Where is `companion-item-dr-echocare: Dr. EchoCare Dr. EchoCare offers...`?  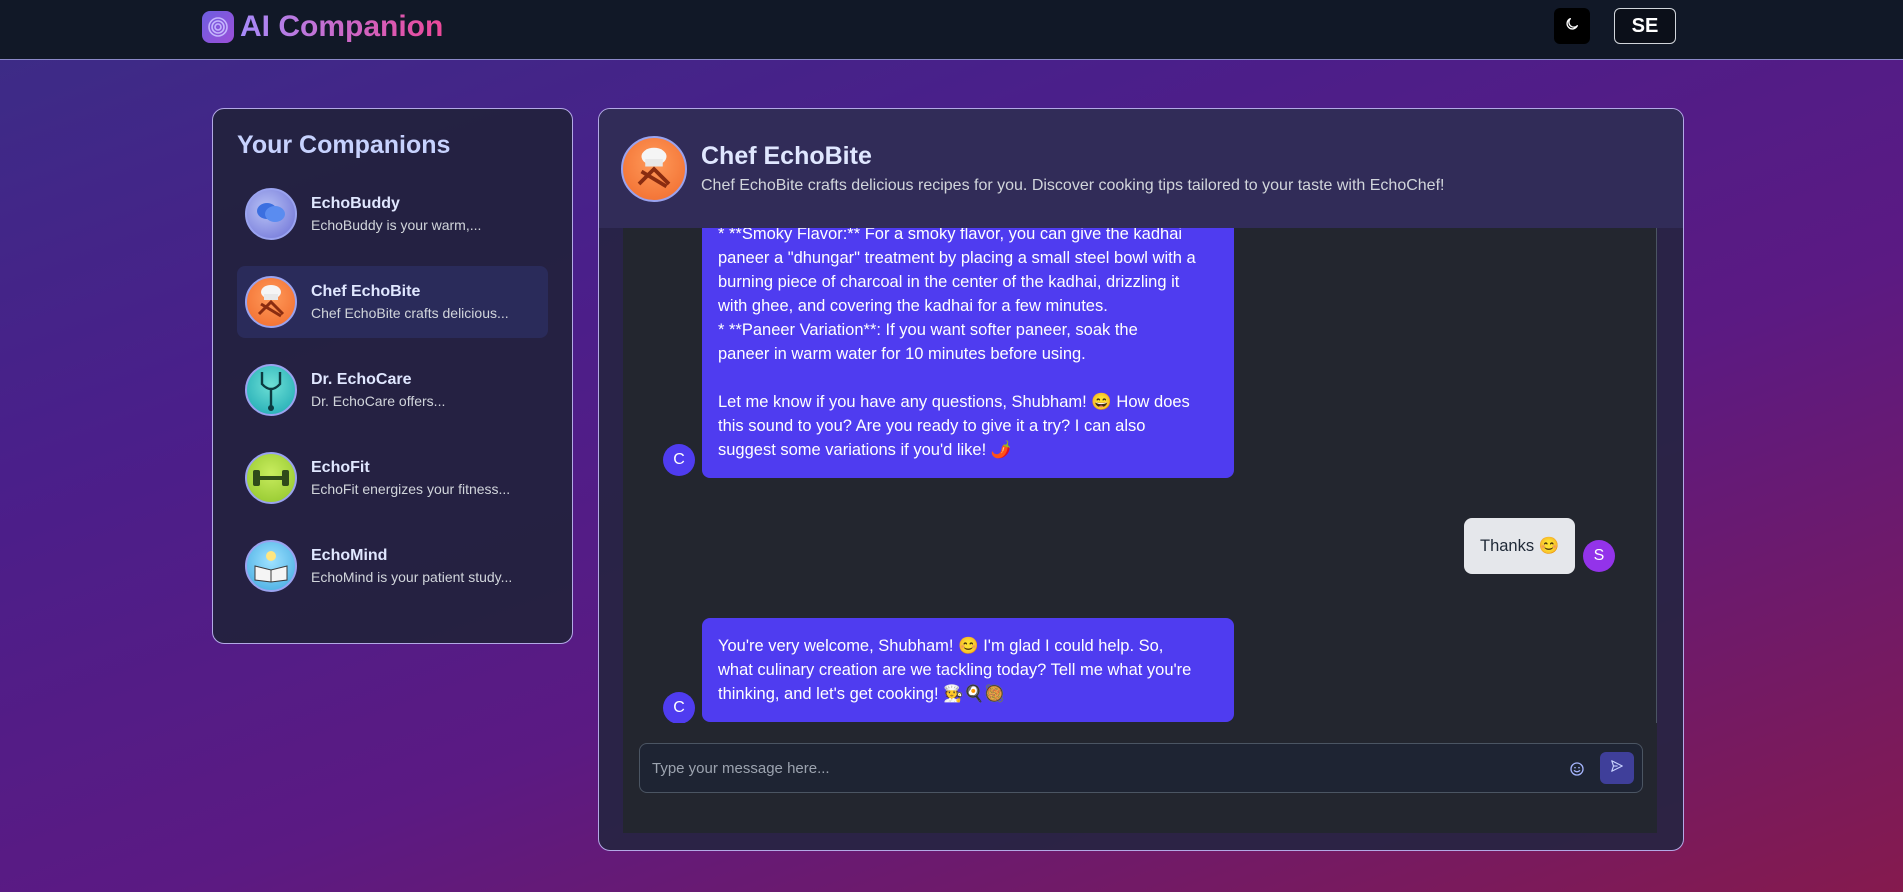 companion-item-dr-echocare: Dr. EchoCare Dr. EchoCare offers... is located at coordinates (392, 390).